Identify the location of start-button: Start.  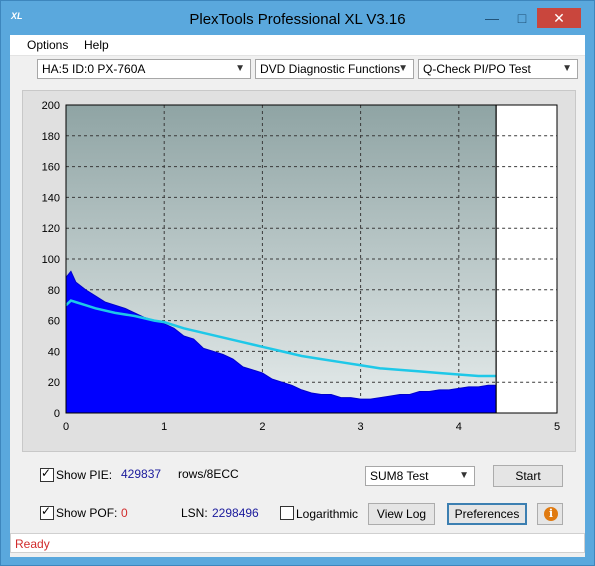
(528, 476).